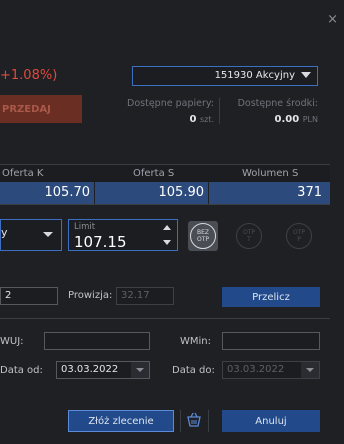 Image resolution: width=344 pixels, height=444 pixels. Describe the element at coordinates (277, 103) in the screenshot. I see `funds-label: Dostępne środki:` at that location.